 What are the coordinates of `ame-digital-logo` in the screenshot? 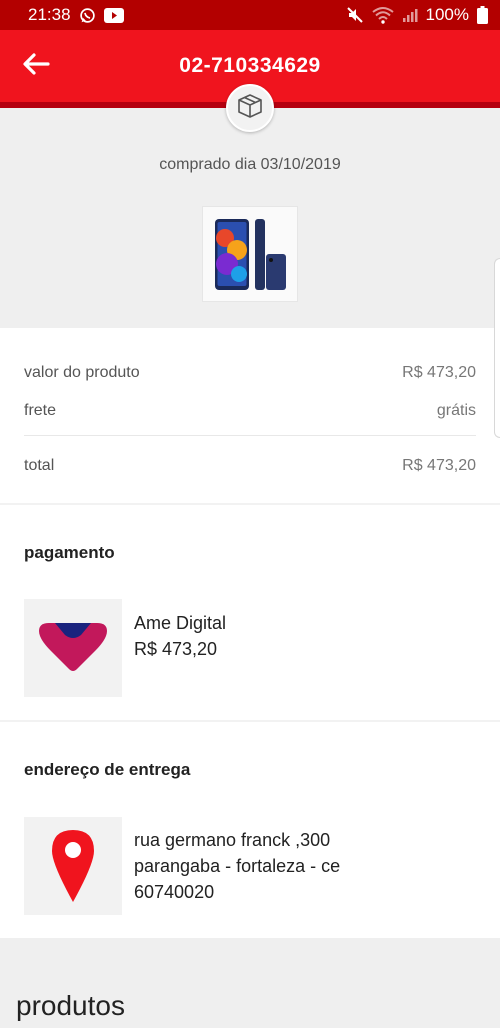 It's located at (73, 647).